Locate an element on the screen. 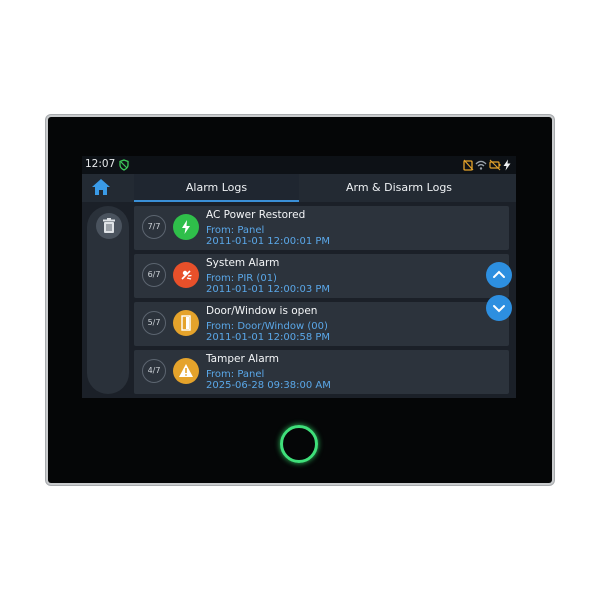  warning-icon is located at coordinates (186, 370).